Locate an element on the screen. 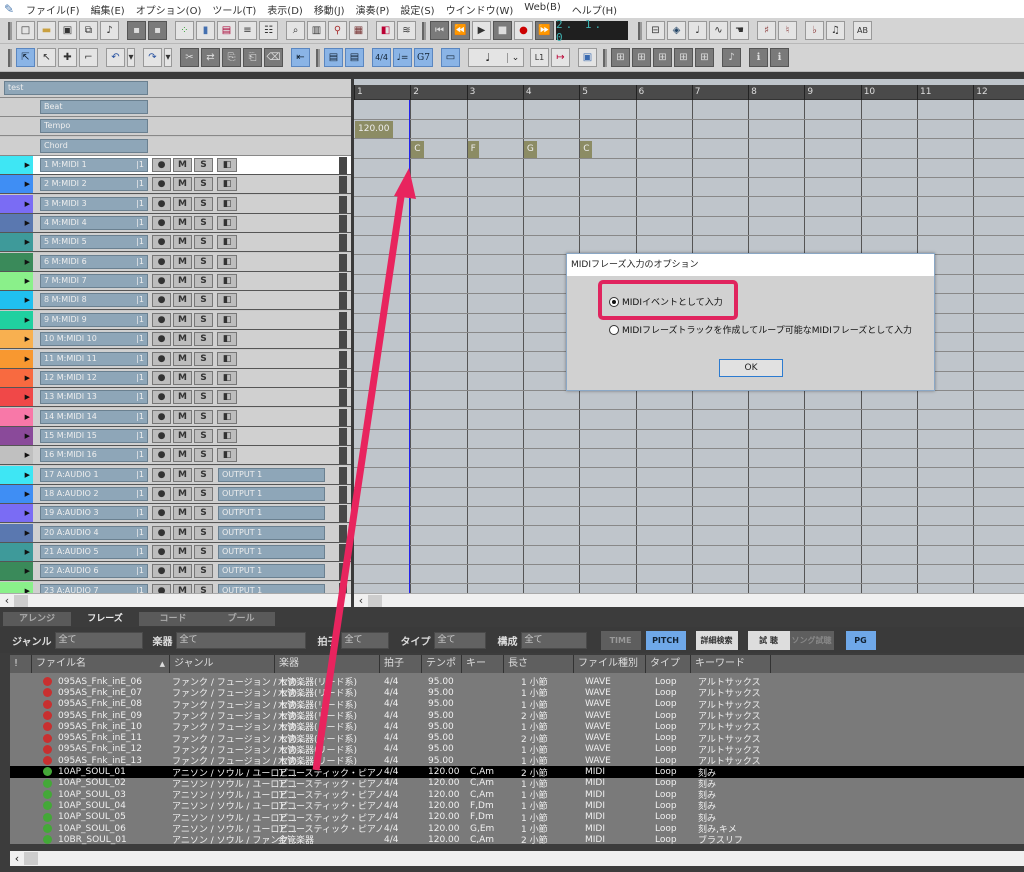 The width and height of the screenshot is (1024, 872). ok-button: OK is located at coordinates (751, 368).